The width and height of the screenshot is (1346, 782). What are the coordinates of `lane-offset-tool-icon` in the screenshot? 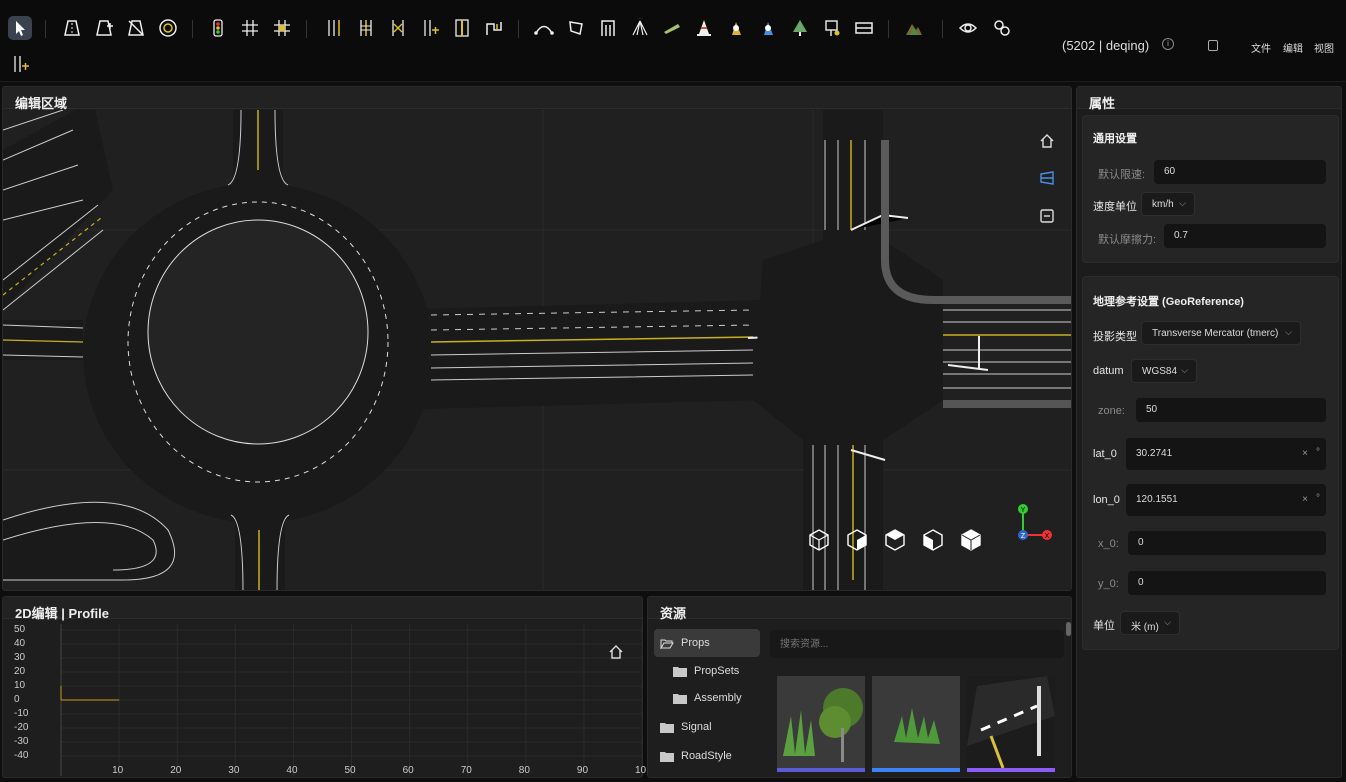 It's located at (494, 28).